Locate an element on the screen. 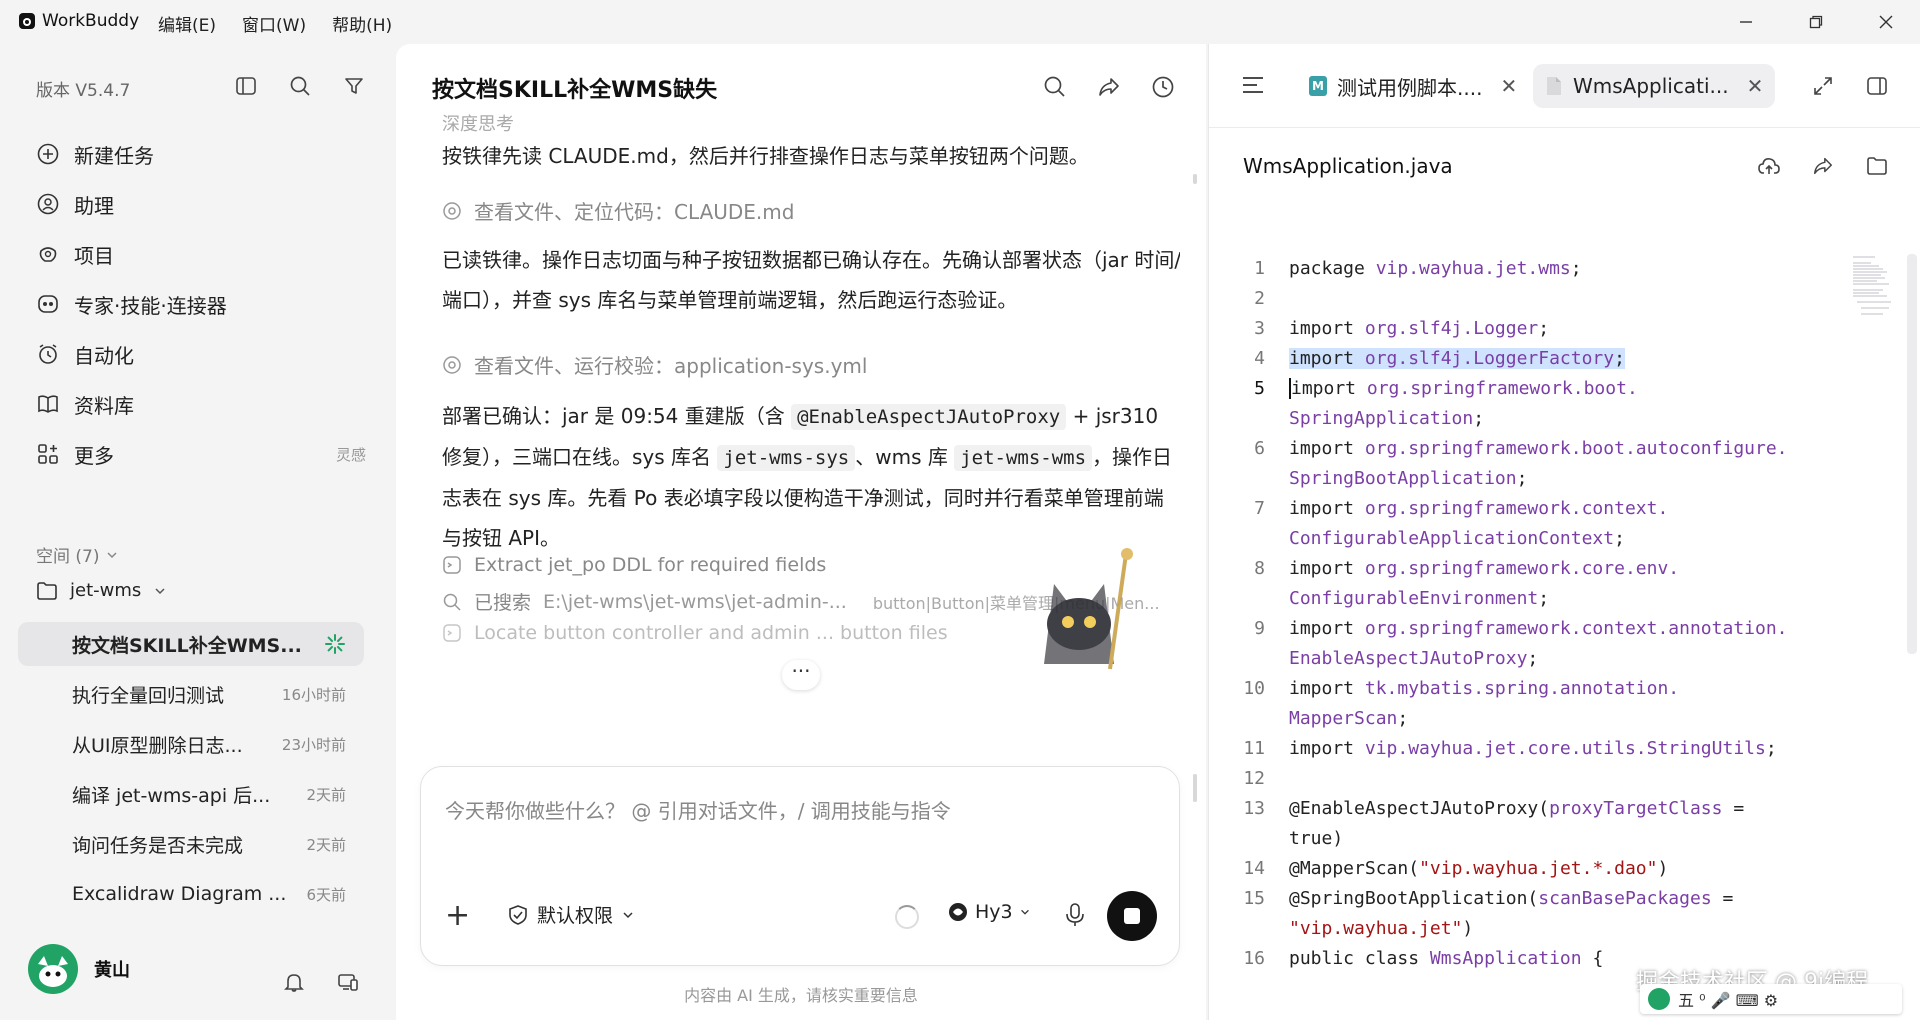 The width and height of the screenshot is (1920, 1020). restore-button is located at coordinates (1816, 22).